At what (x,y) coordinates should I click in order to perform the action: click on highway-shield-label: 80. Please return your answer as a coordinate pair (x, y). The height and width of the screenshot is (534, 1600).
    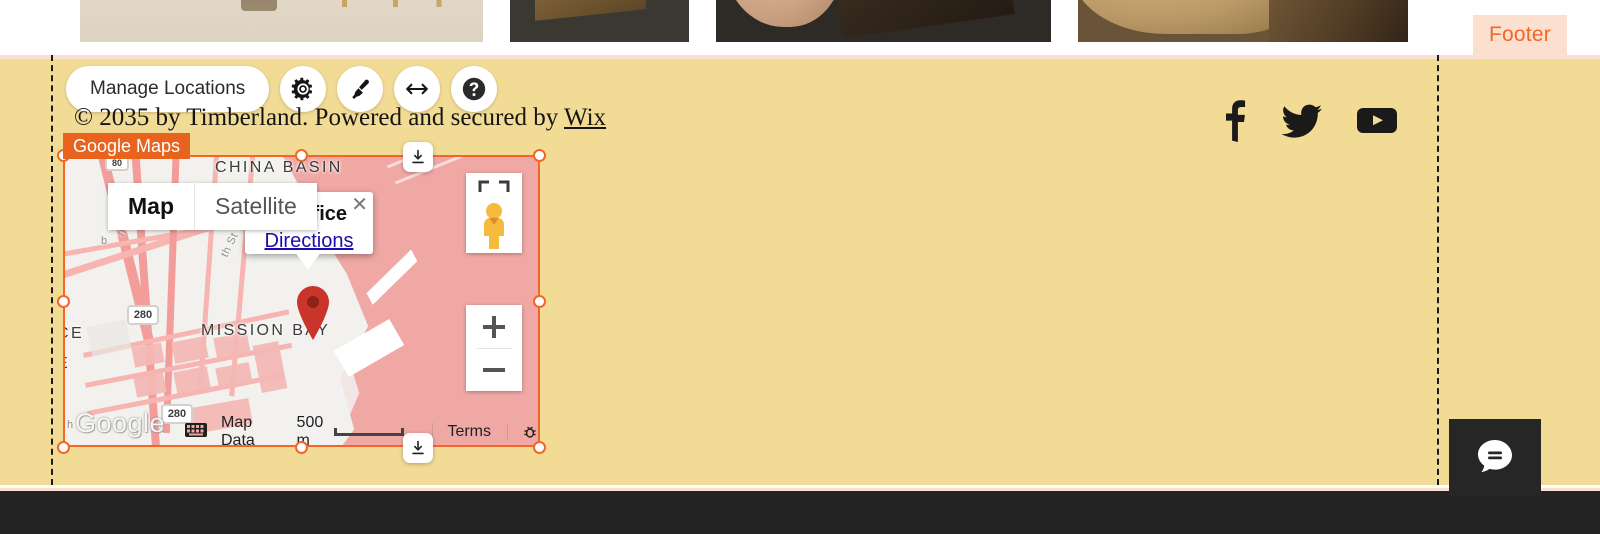
    Looking at the image, I should click on (116, 163).